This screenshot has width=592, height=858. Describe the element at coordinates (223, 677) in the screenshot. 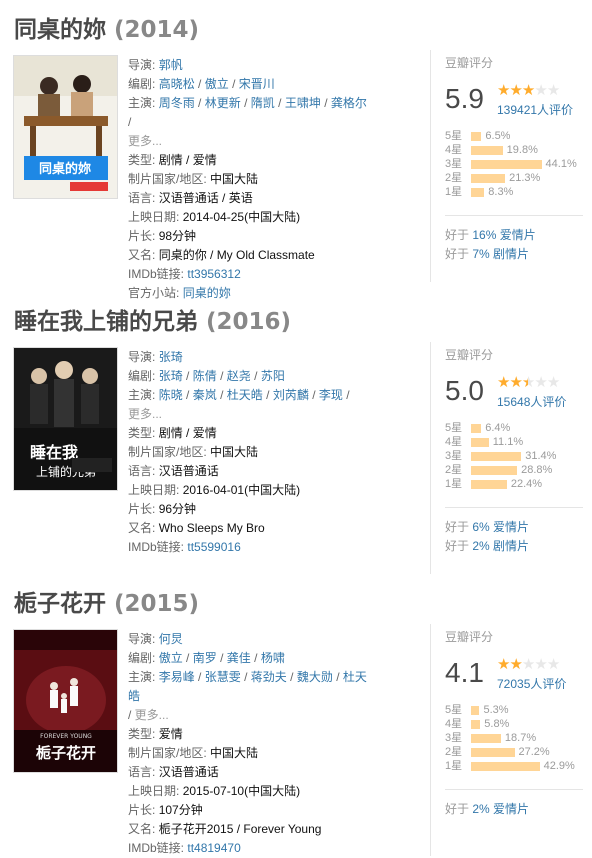

I see `cast-link: 张慧雯` at that location.